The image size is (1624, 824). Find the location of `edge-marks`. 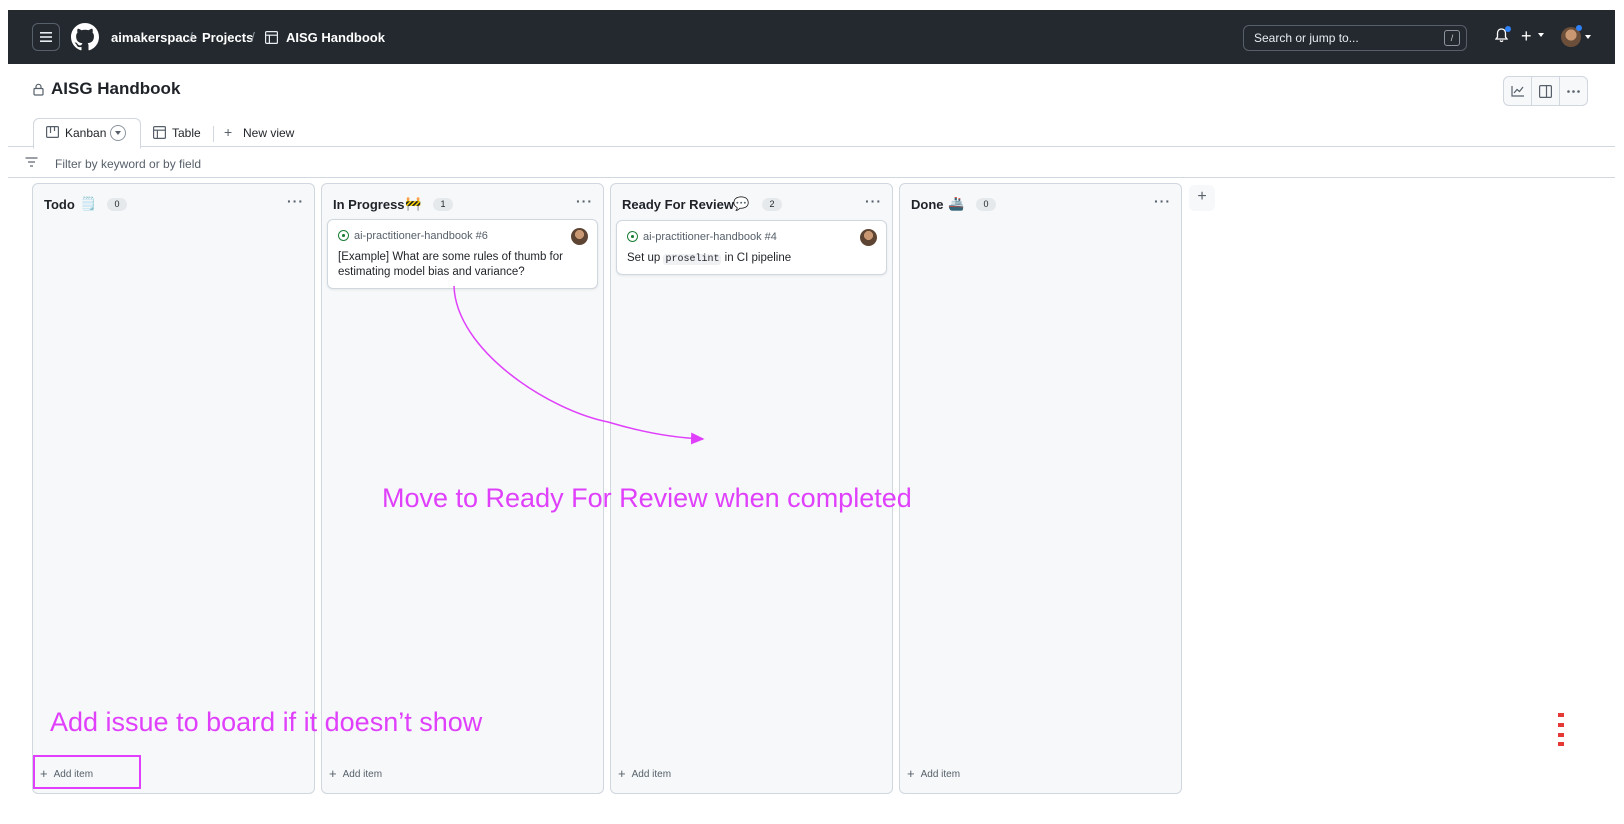

edge-marks is located at coordinates (1561, 729).